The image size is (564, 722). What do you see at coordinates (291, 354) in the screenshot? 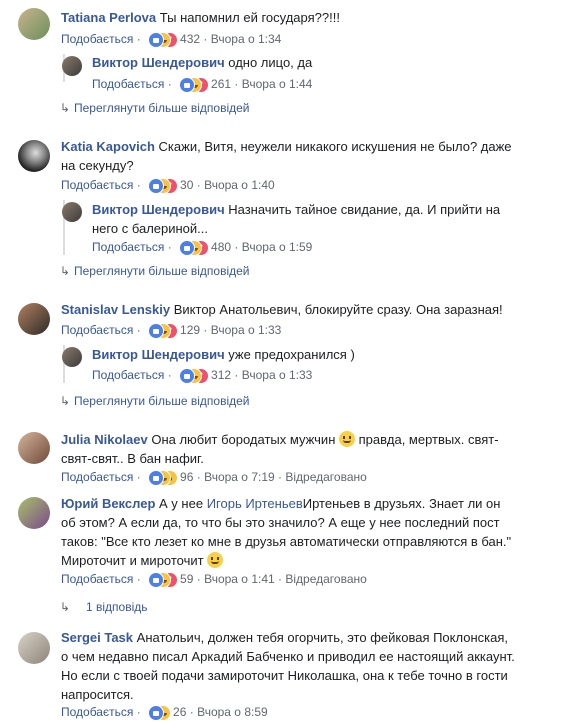
I see `comment-text: уже предохранился )` at bounding box center [291, 354].